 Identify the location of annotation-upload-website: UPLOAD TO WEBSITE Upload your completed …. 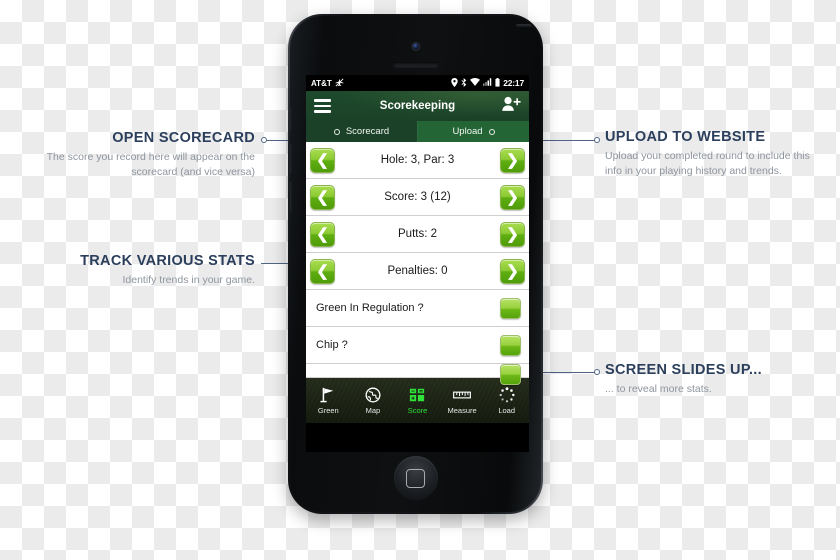
(712, 154).